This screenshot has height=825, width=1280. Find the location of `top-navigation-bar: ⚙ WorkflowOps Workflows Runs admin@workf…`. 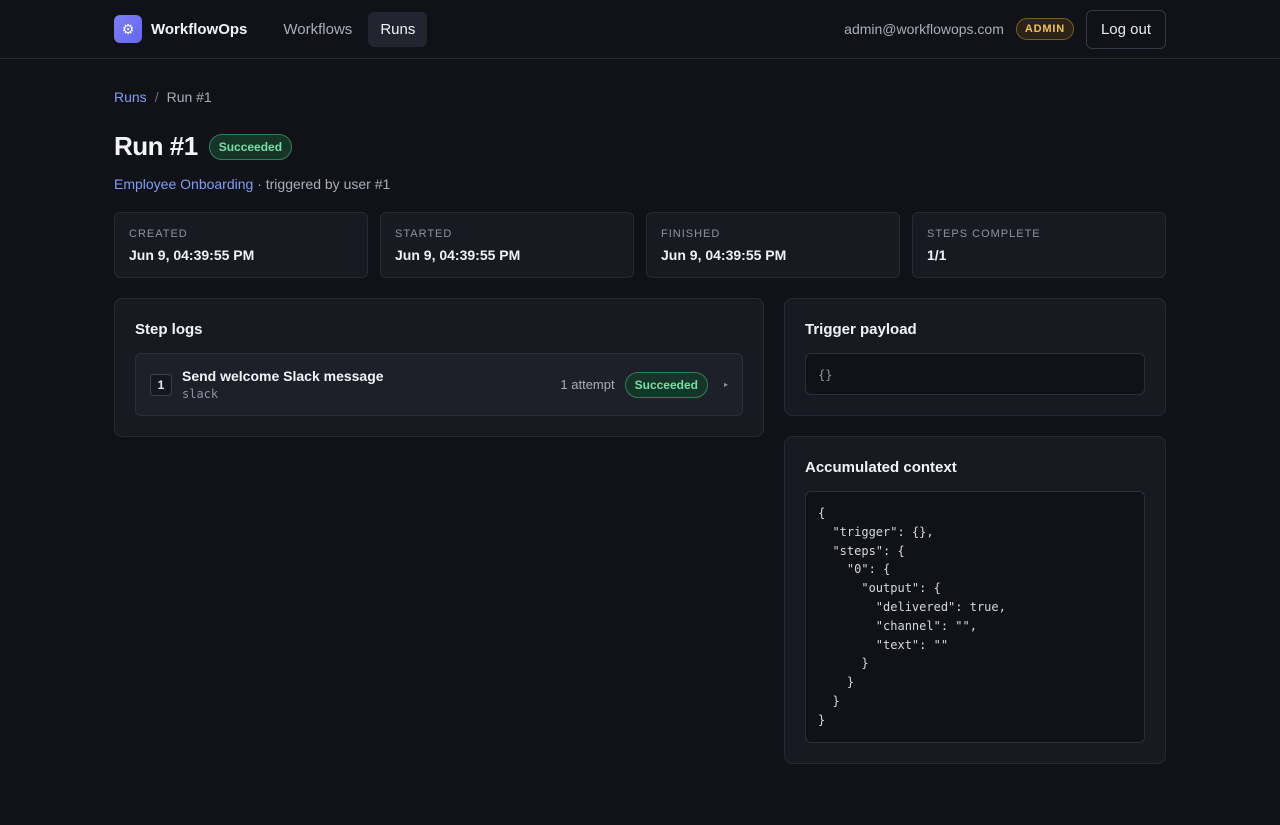

top-navigation-bar: ⚙ WorkflowOps Workflows Runs admin@workf… is located at coordinates (640, 29).